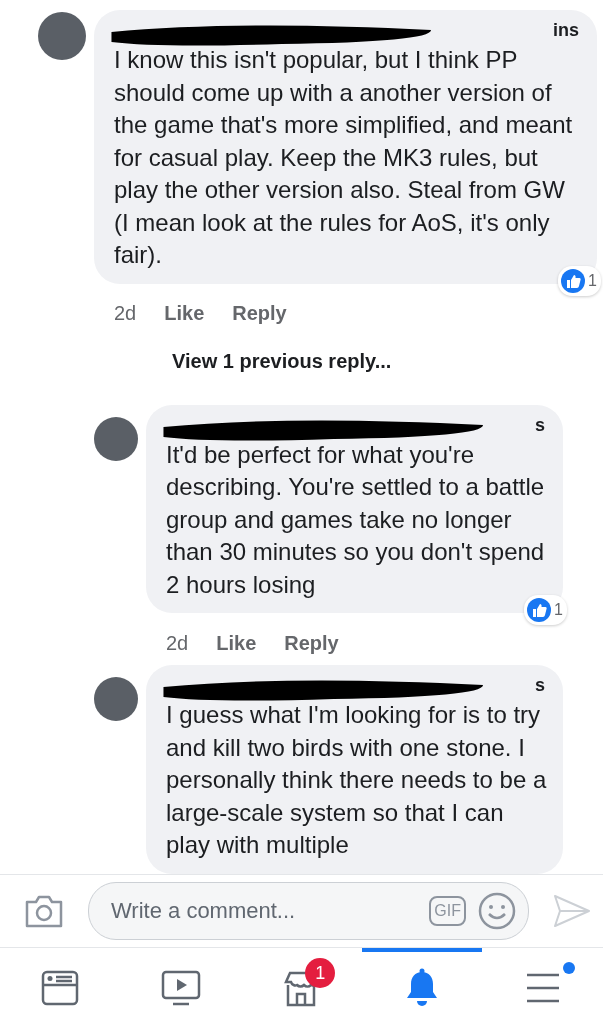 The height and width of the screenshot is (1024, 603). What do you see at coordinates (60, 988) in the screenshot?
I see `news-feed-icon` at bounding box center [60, 988].